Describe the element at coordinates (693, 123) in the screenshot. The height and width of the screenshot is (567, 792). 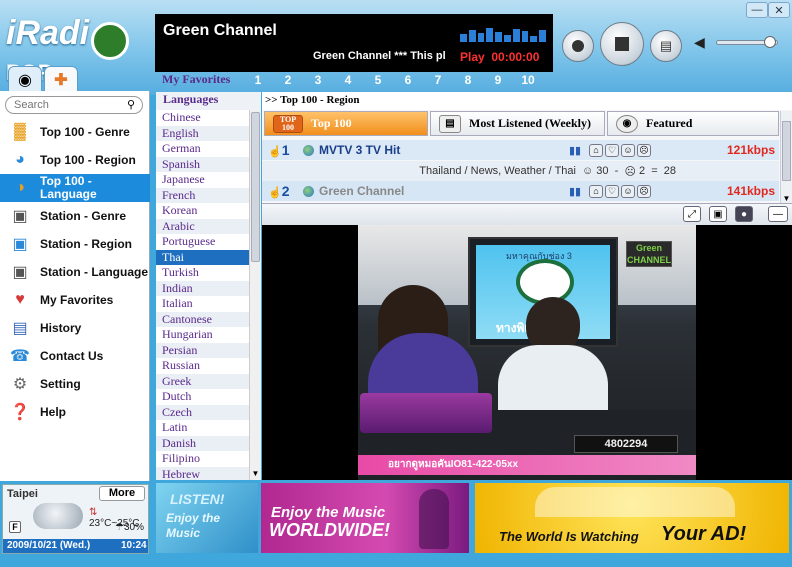
I see `tab-featured: ◉ Featured` at that location.